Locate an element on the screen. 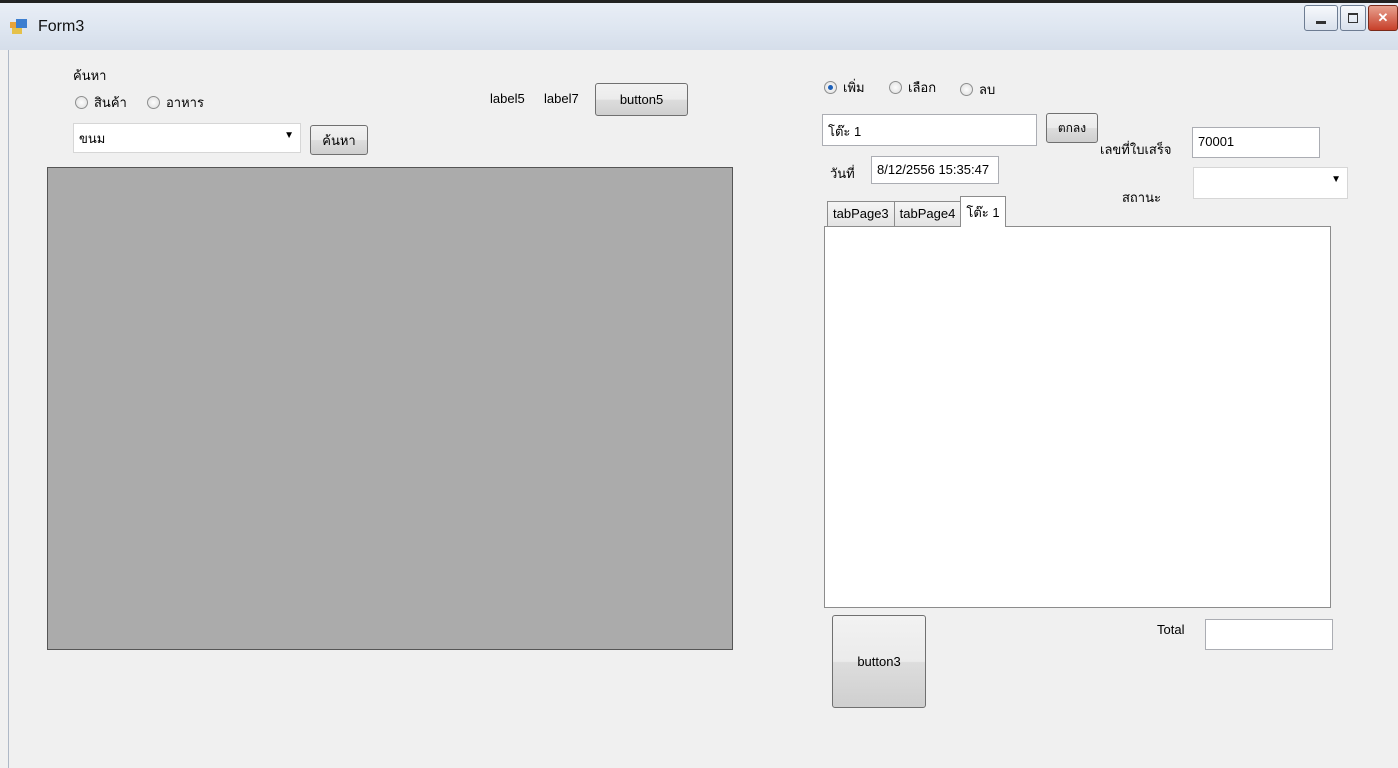 The width and height of the screenshot is (1398, 768). radio-select: เลือก is located at coordinates (912, 87).